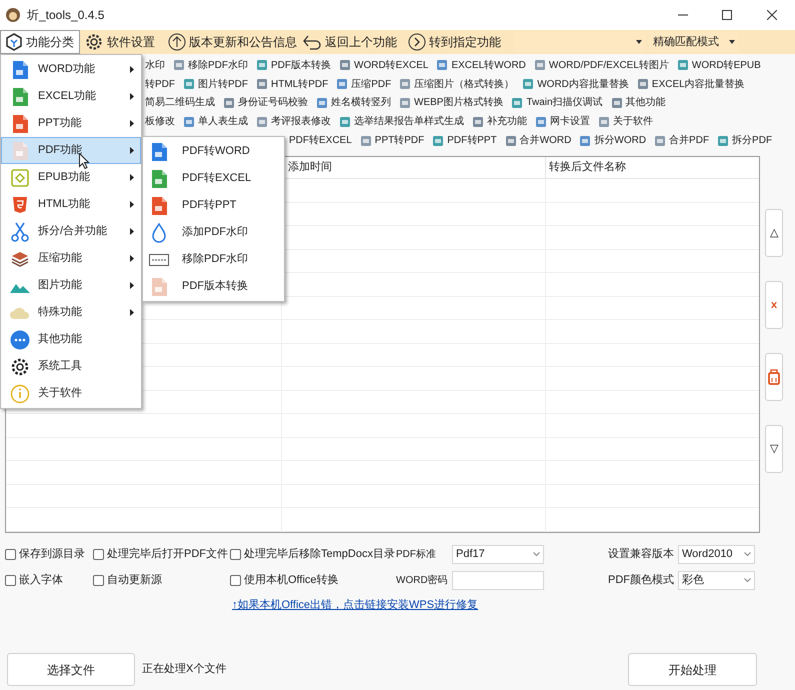 This screenshot has width=795, height=690. I want to click on menu-item: 关于软件, so click(71, 393).